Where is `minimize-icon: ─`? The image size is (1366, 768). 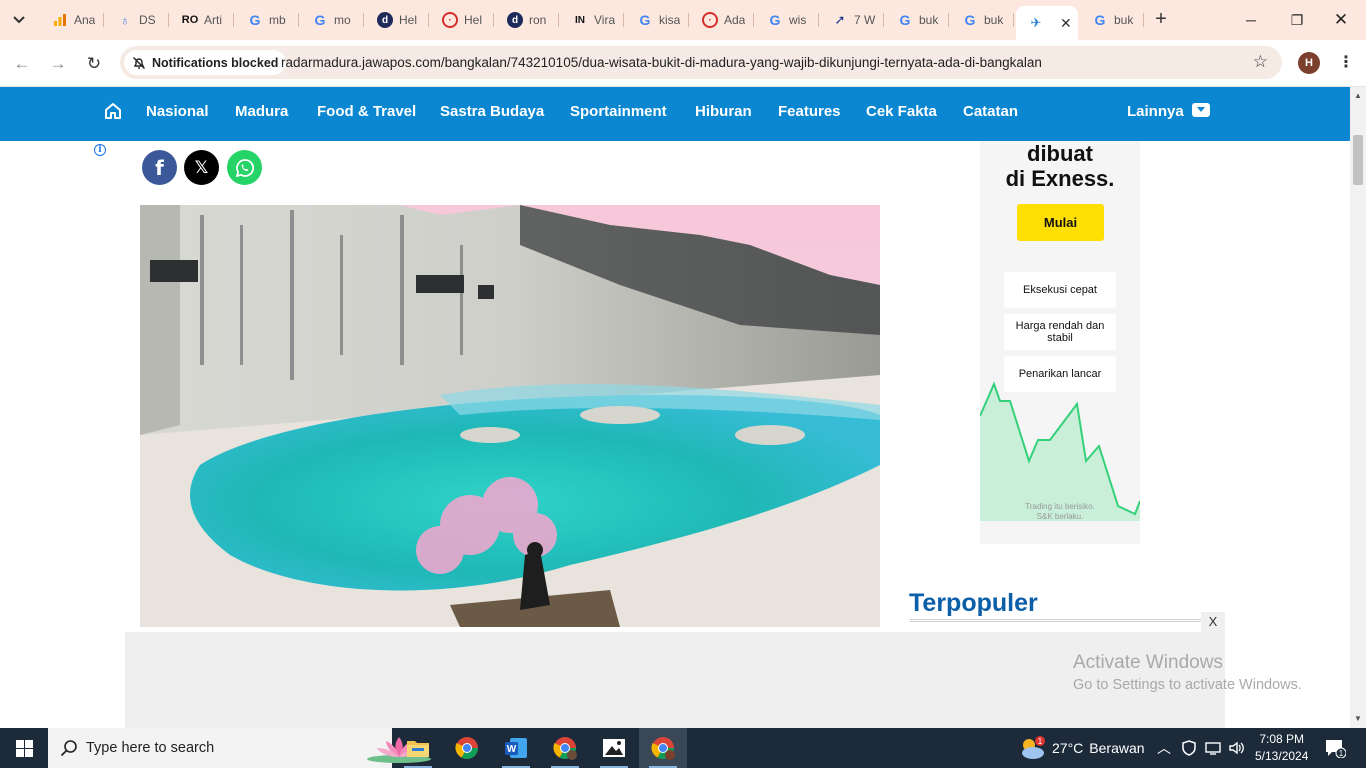
minimize-icon: ─ is located at coordinates (1251, 20).